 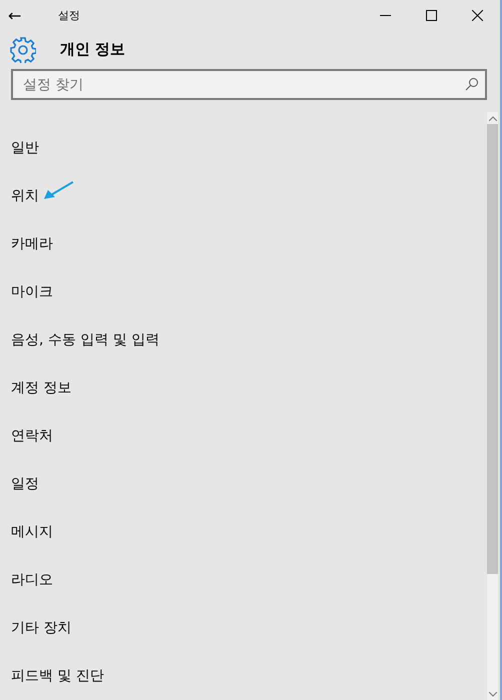 I want to click on menu-item: 일정, so click(x=25, y=484).